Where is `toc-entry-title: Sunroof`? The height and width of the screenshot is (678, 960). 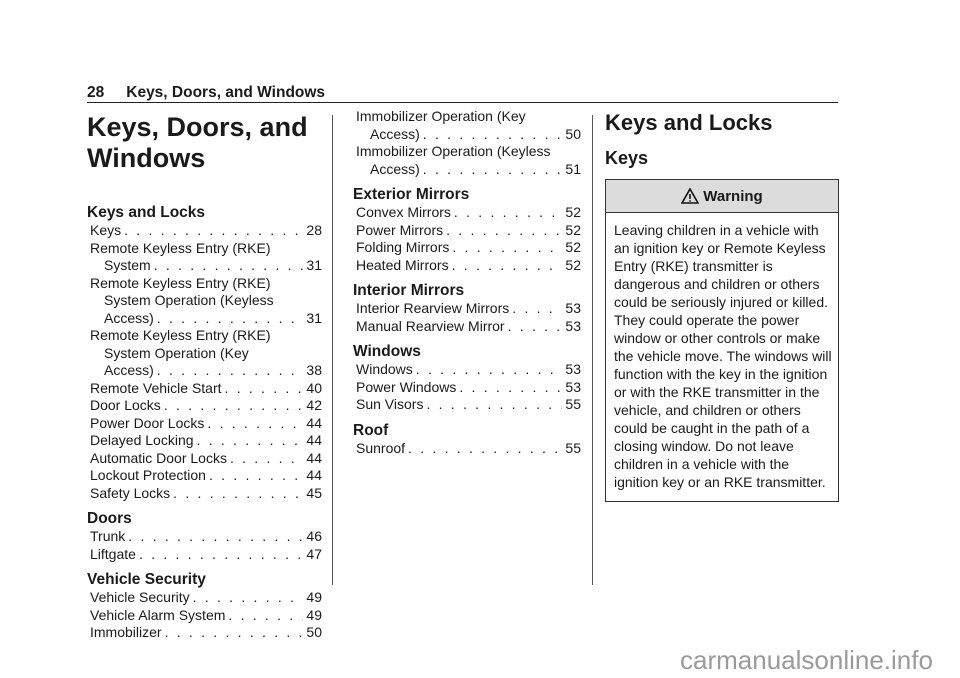
toc-entry-title: Sunroof is located at coordinates (381, 447).